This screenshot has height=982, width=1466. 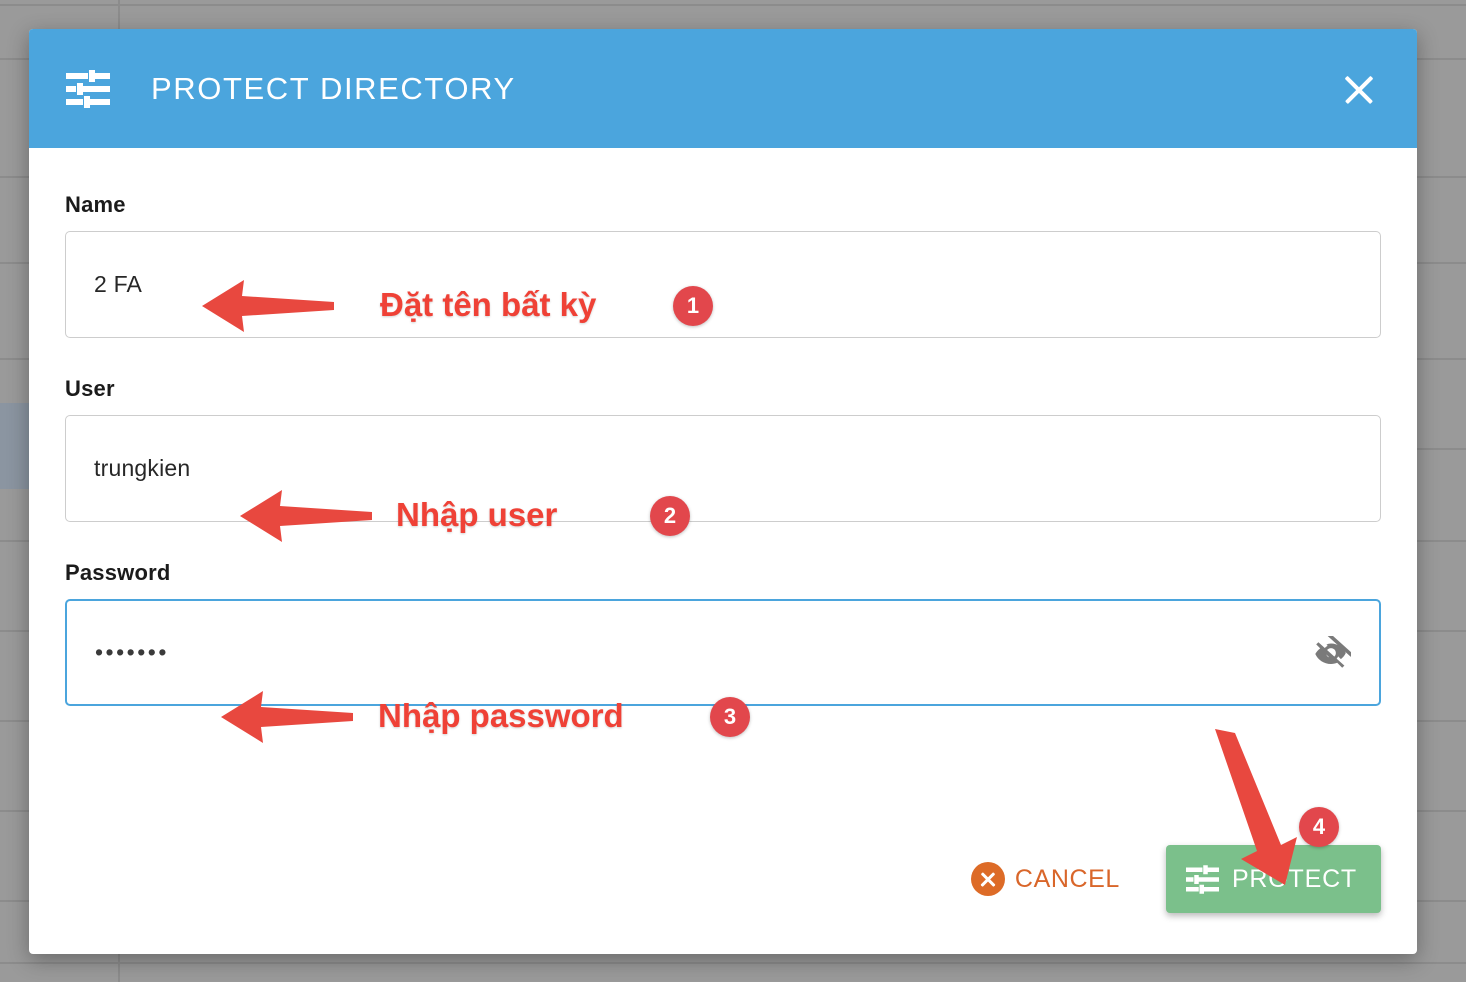 I want to click on name-field-label: Name, so click(x=95, y=204).